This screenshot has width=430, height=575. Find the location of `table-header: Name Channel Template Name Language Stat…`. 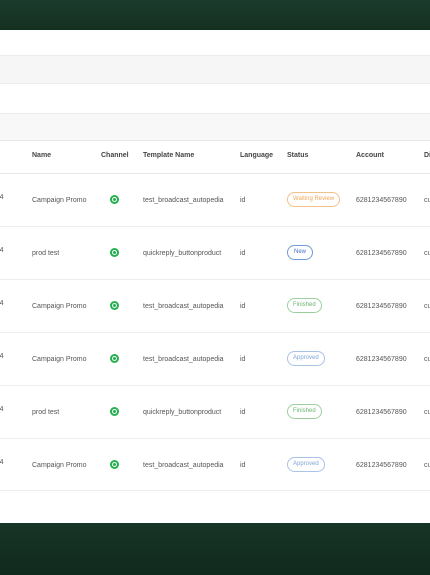

table-header: Name Channel Template Name Language Stat… is located at coordinates (215, 157).